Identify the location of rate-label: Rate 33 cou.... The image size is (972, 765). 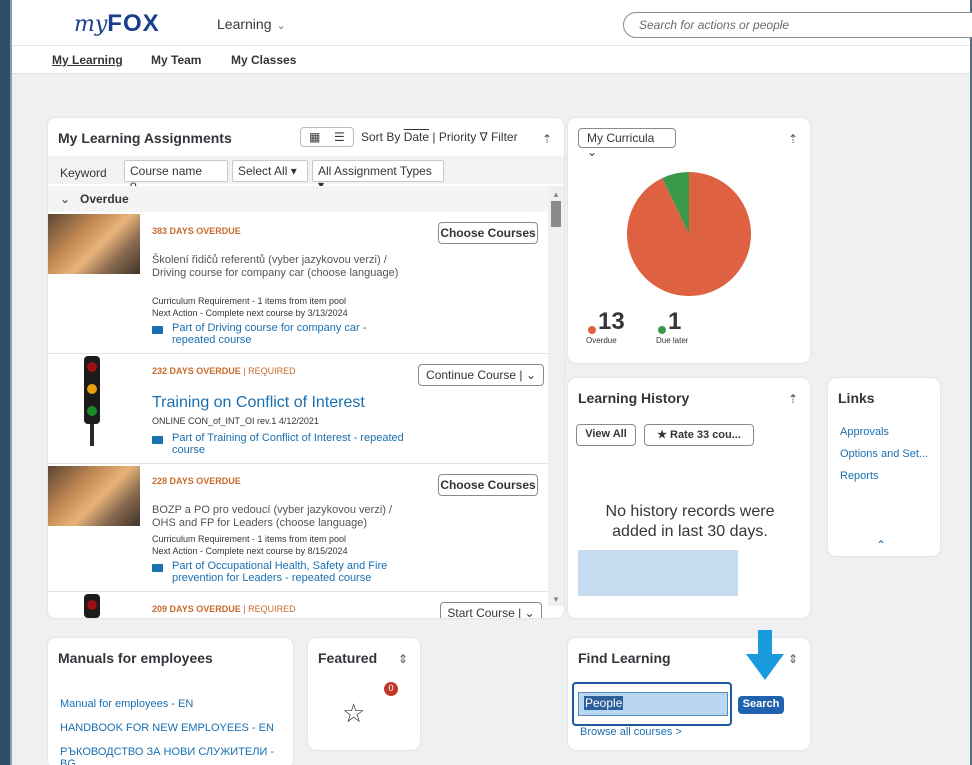
(705, 435).